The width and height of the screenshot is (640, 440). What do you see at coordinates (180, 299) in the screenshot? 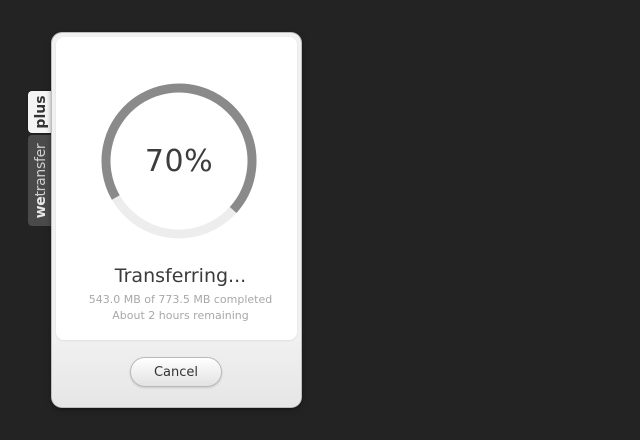
I see `transfer-size-detail: 543.0 MB of 773.5 MB completed` at bounding box center [180, 299].